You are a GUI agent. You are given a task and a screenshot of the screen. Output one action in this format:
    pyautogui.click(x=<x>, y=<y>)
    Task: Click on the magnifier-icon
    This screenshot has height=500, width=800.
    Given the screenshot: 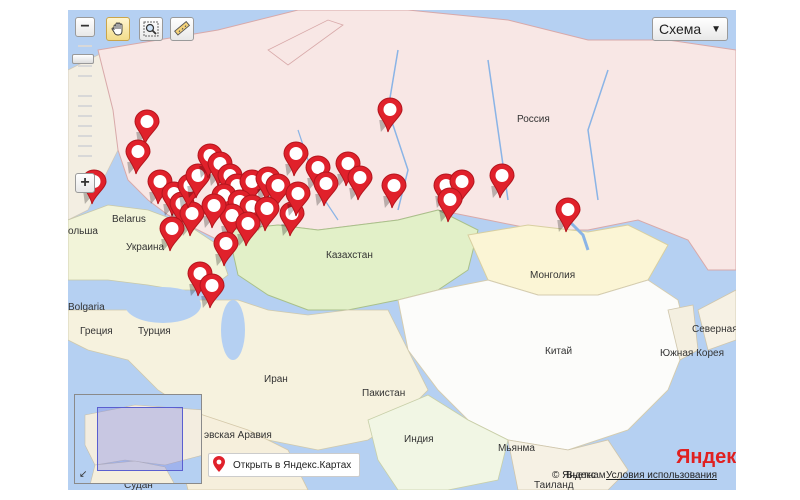 What is the action you would take?
    pyautogui.click(x=151, y=29)
    